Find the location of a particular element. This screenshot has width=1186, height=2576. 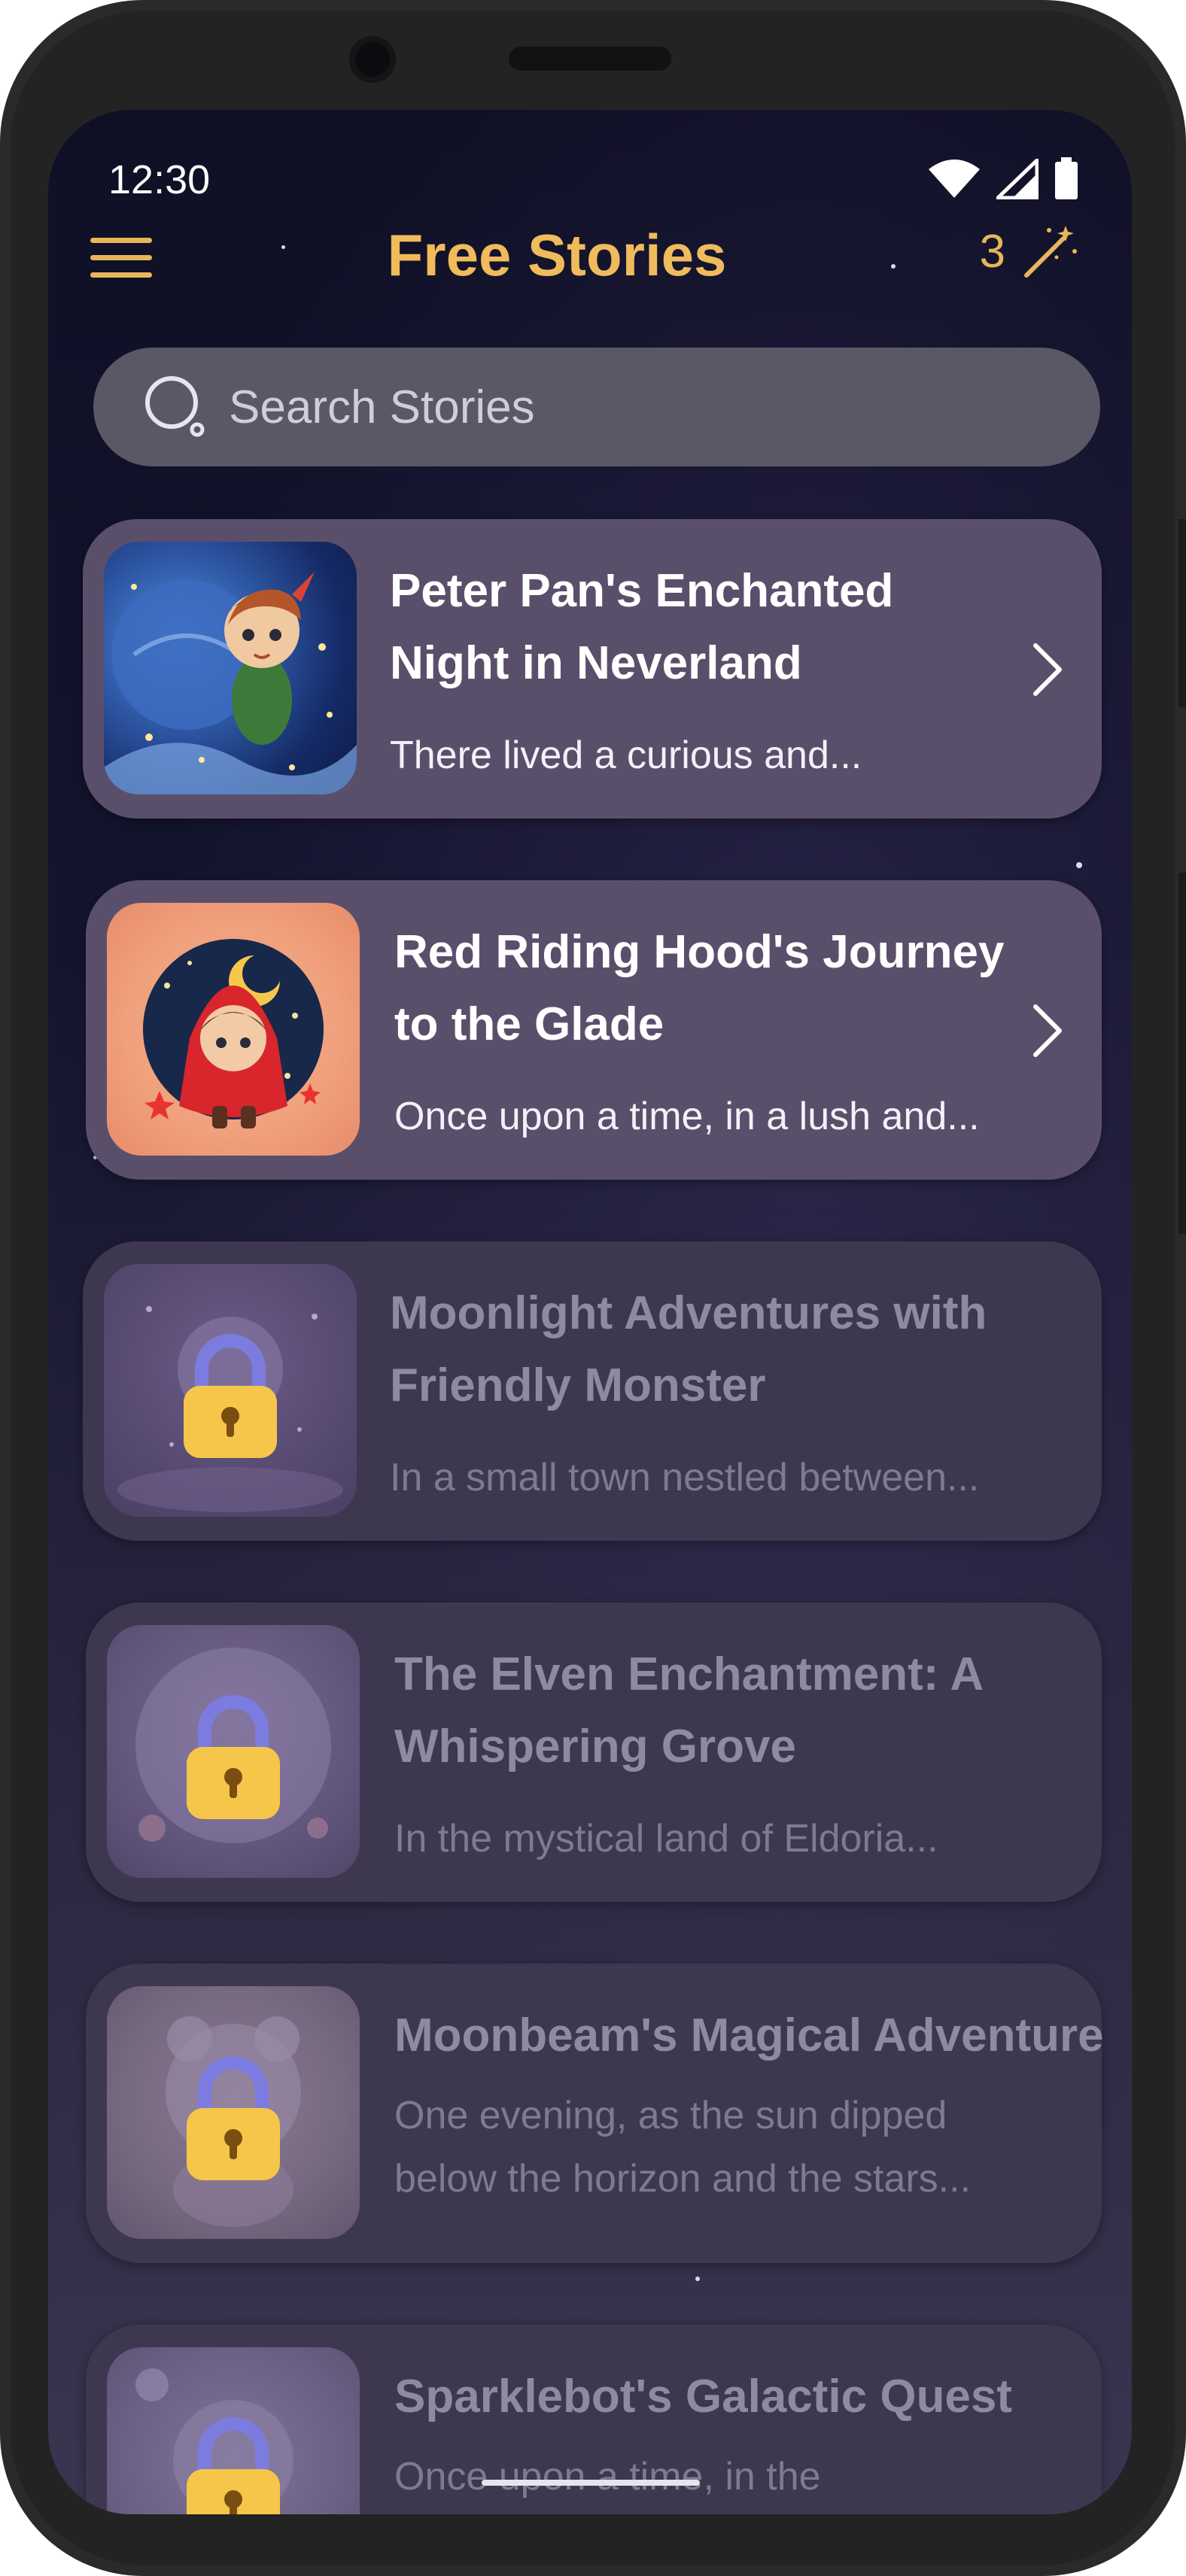

front-camera is located at coordinates (372, 60).